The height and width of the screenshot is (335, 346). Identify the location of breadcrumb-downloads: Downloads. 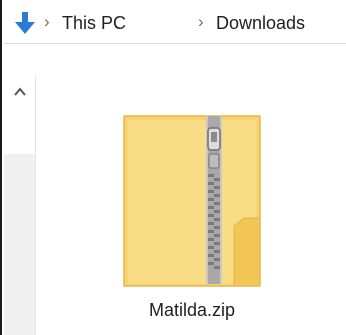
(260, 23).